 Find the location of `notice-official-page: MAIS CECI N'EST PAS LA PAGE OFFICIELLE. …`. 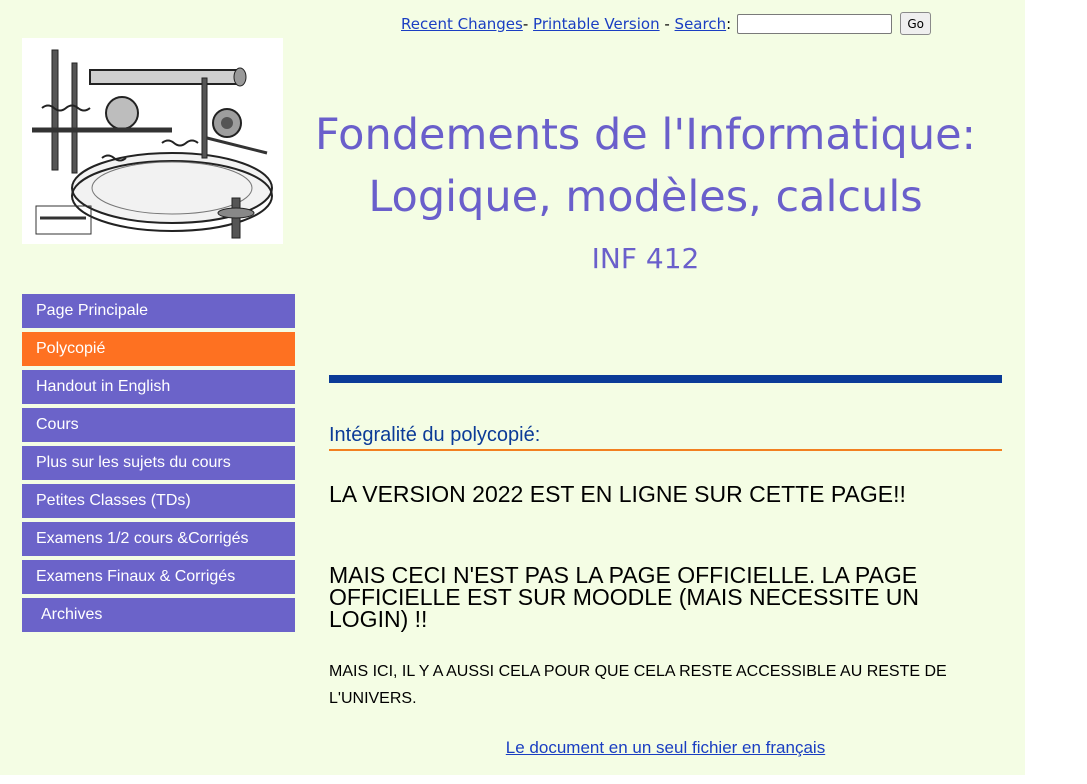

notice-official-page: MAIS CECI N'EST PAS LA PAGE OFFICIELLE. … is located at coordinates (624, 597).